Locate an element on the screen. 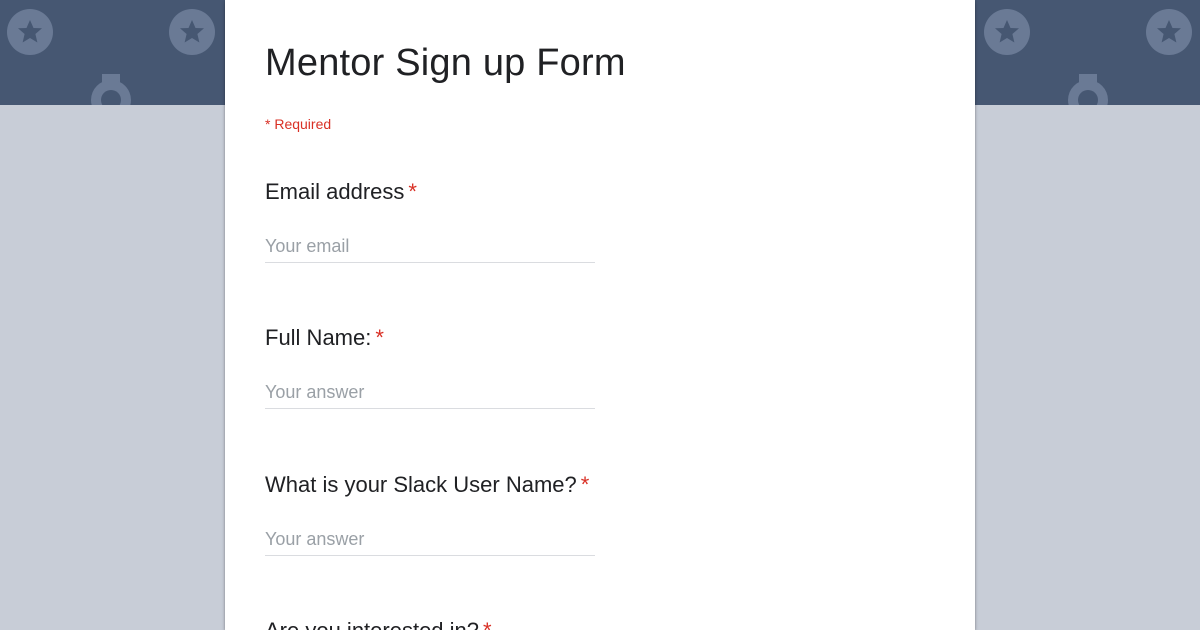 This screenshot has width=1200, height=630. question-title: What is your Slack User Name? is located at coordinates (421, 484).